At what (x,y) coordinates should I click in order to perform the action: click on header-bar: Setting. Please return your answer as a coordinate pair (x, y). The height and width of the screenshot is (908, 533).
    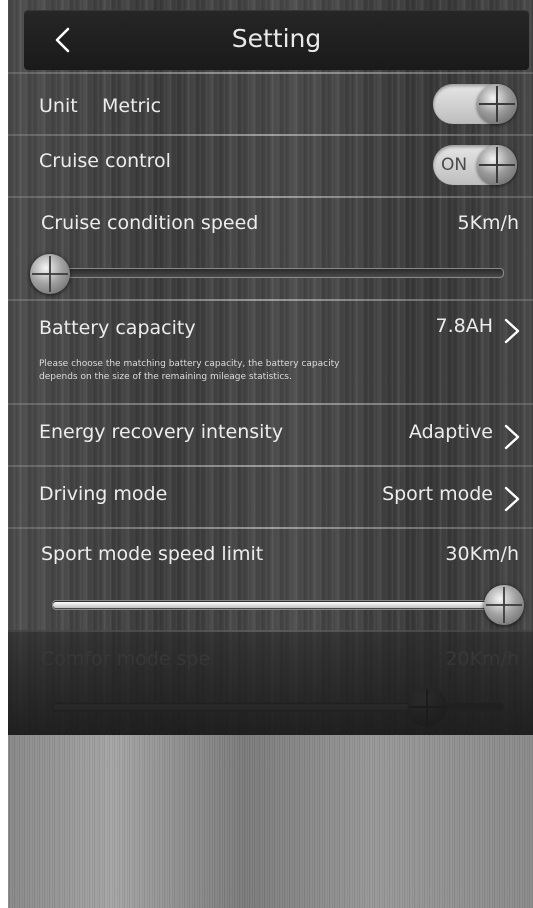
    Looking at the image, I should click on (276, 40).